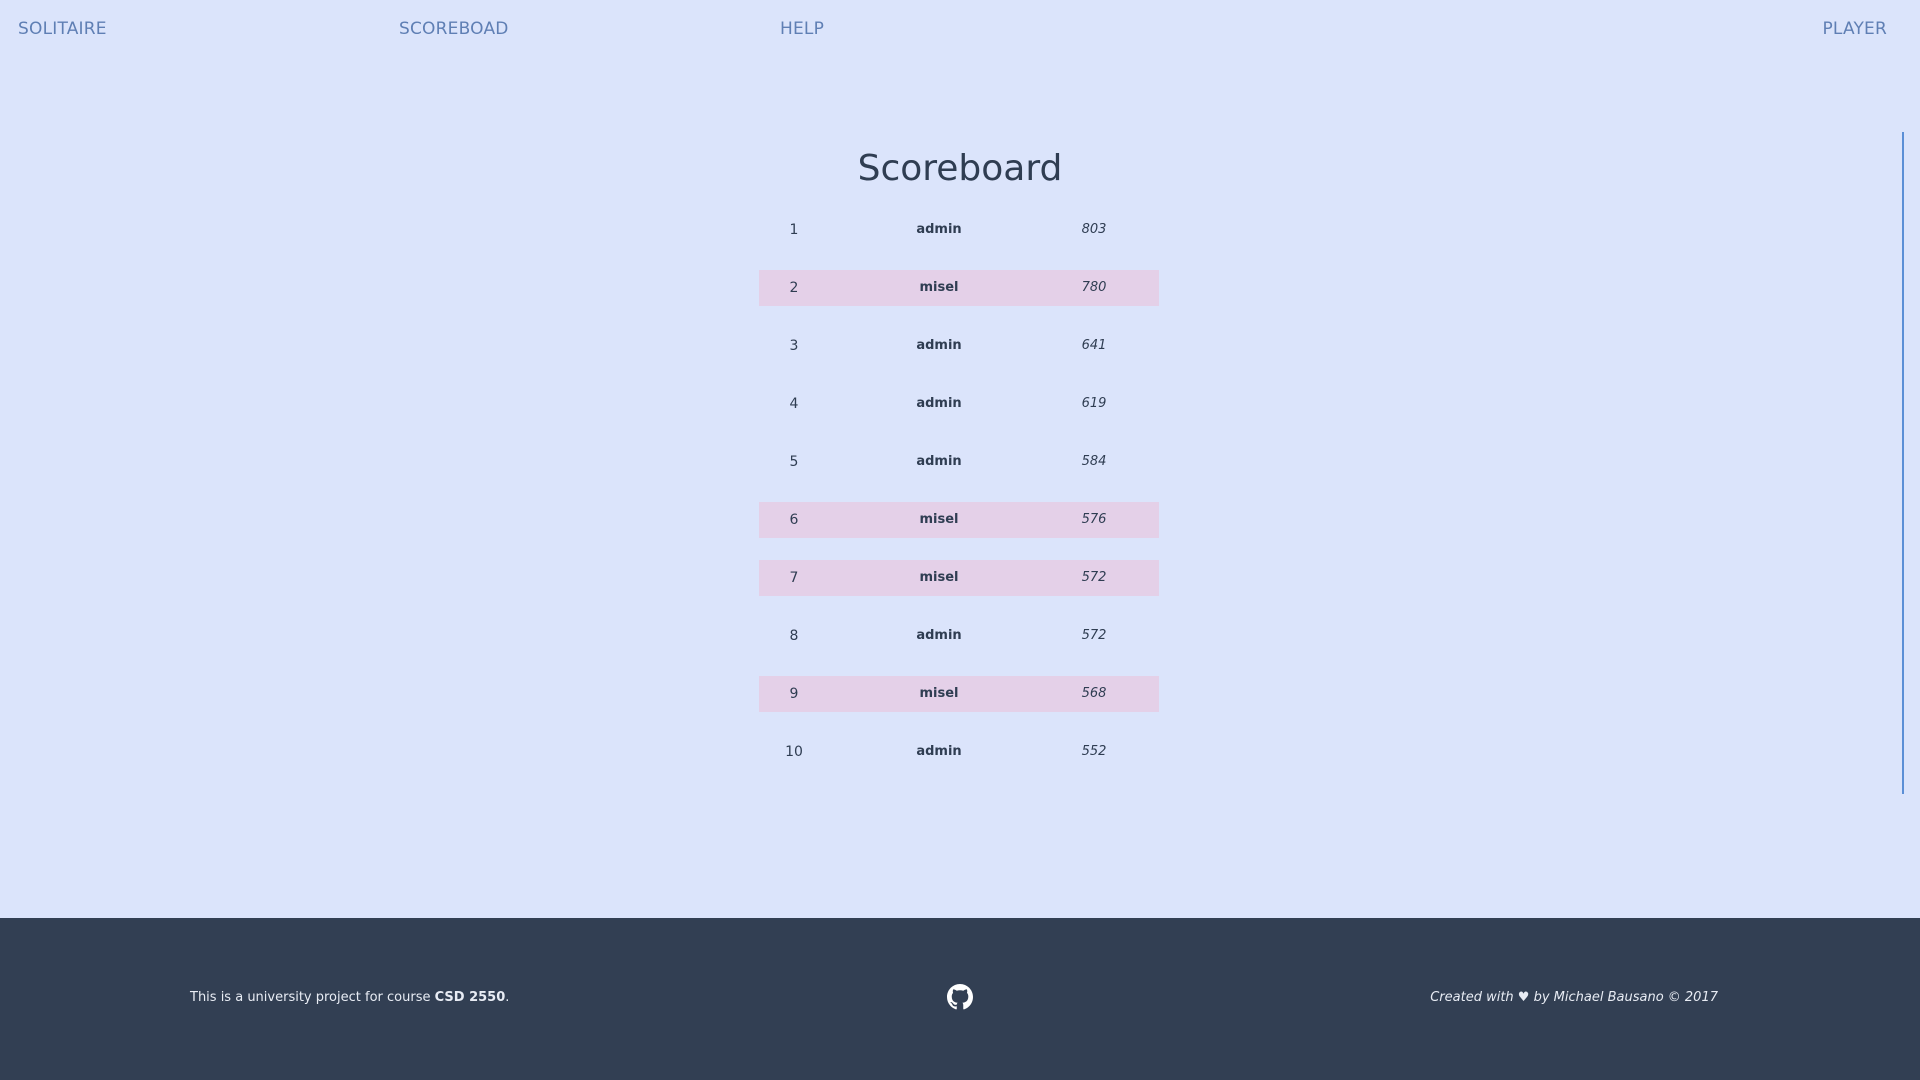 The height and width of the screenshot is (1080, 1920). What do you see at coordinates (794, 462) in the screenshot?
I see `rank-cell: 5` at bounding box center [794, 462].